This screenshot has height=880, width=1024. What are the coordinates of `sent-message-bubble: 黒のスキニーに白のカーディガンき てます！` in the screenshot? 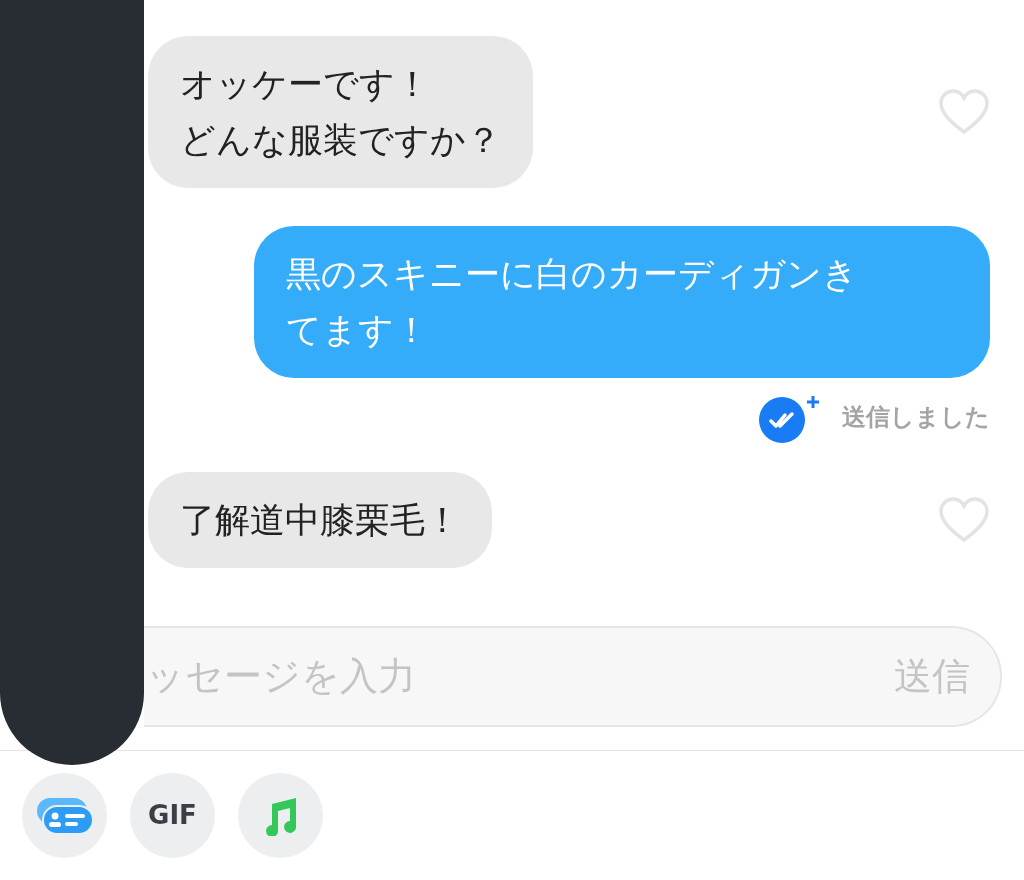 It's located at (622, 302).